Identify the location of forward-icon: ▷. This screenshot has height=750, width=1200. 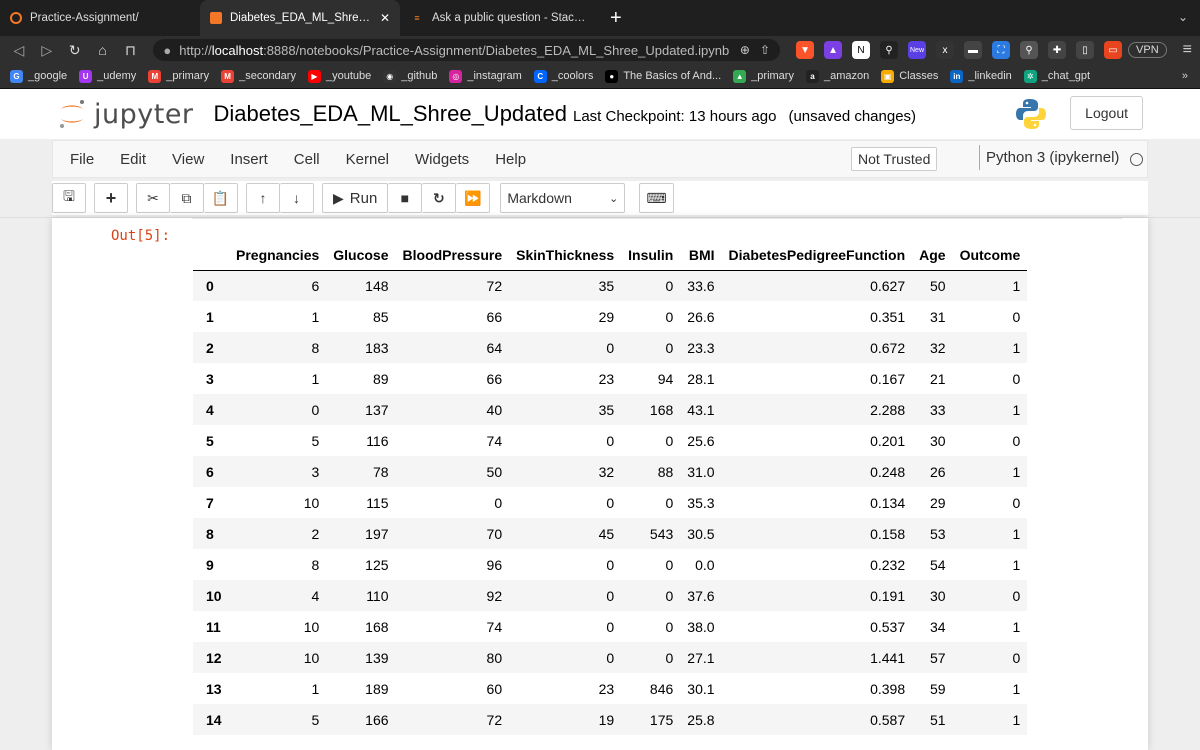
(47, 50).